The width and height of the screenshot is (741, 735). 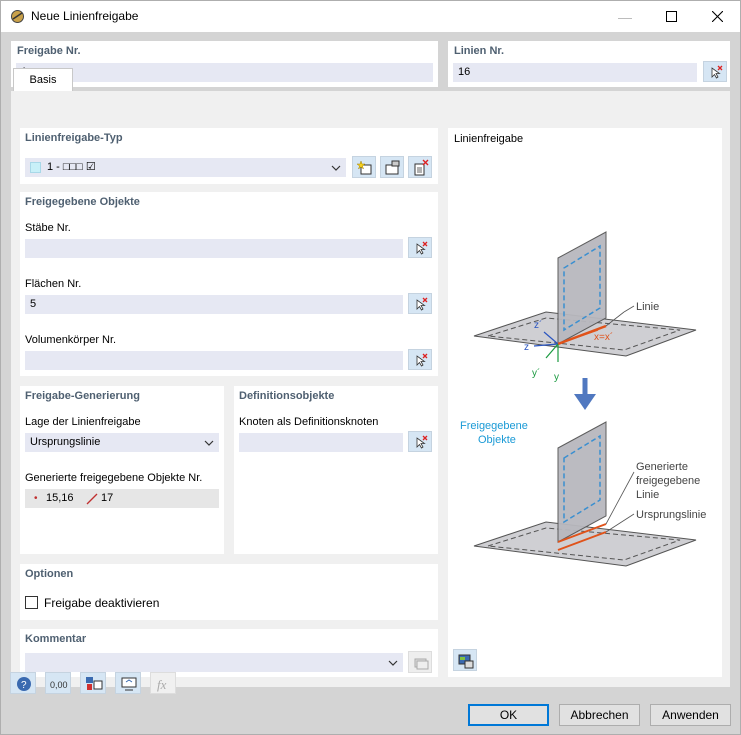 I want to click on view-button, so click(x=128, y=683).